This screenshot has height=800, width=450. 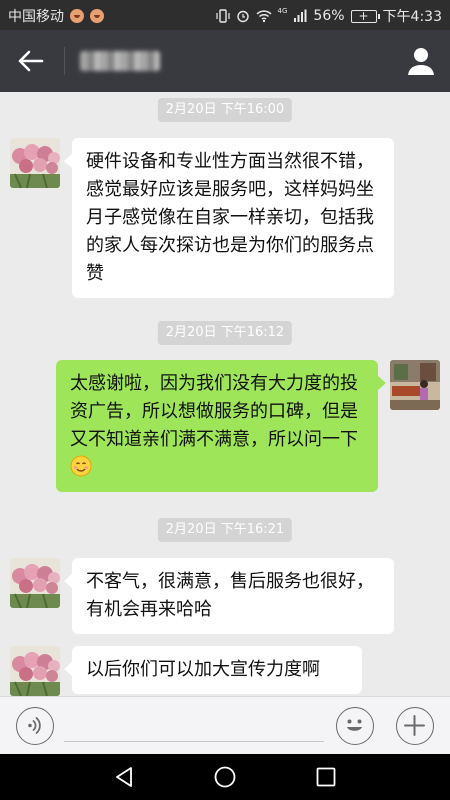 What do you see at coordinates (225, 725) in the screenshot?
I see `input-bar` at bounding box center [225, 725].